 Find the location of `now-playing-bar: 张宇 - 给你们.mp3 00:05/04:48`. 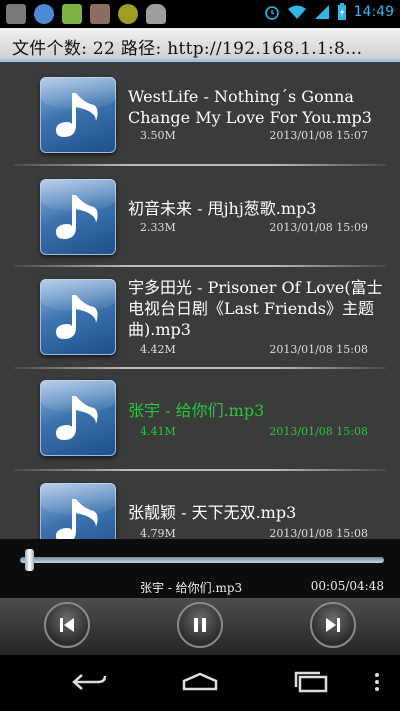

now-playing-bar: 张宇 - 给你们.mp3 00:05/04:48 is located at coordinates (200, 568).